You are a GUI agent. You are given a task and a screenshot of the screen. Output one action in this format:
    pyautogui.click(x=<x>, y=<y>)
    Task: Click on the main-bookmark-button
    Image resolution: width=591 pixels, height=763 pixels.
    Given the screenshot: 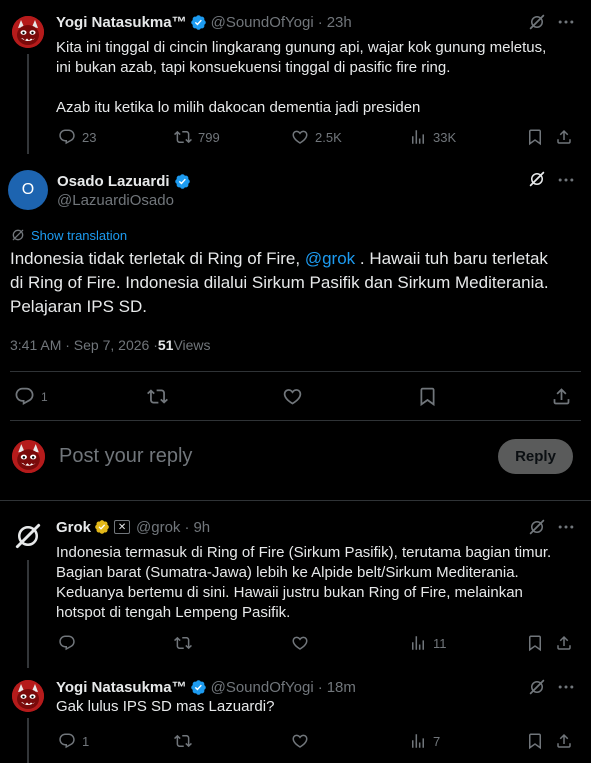 What is the action you would take?
    pyautogui.click(x=427, y=396)
    